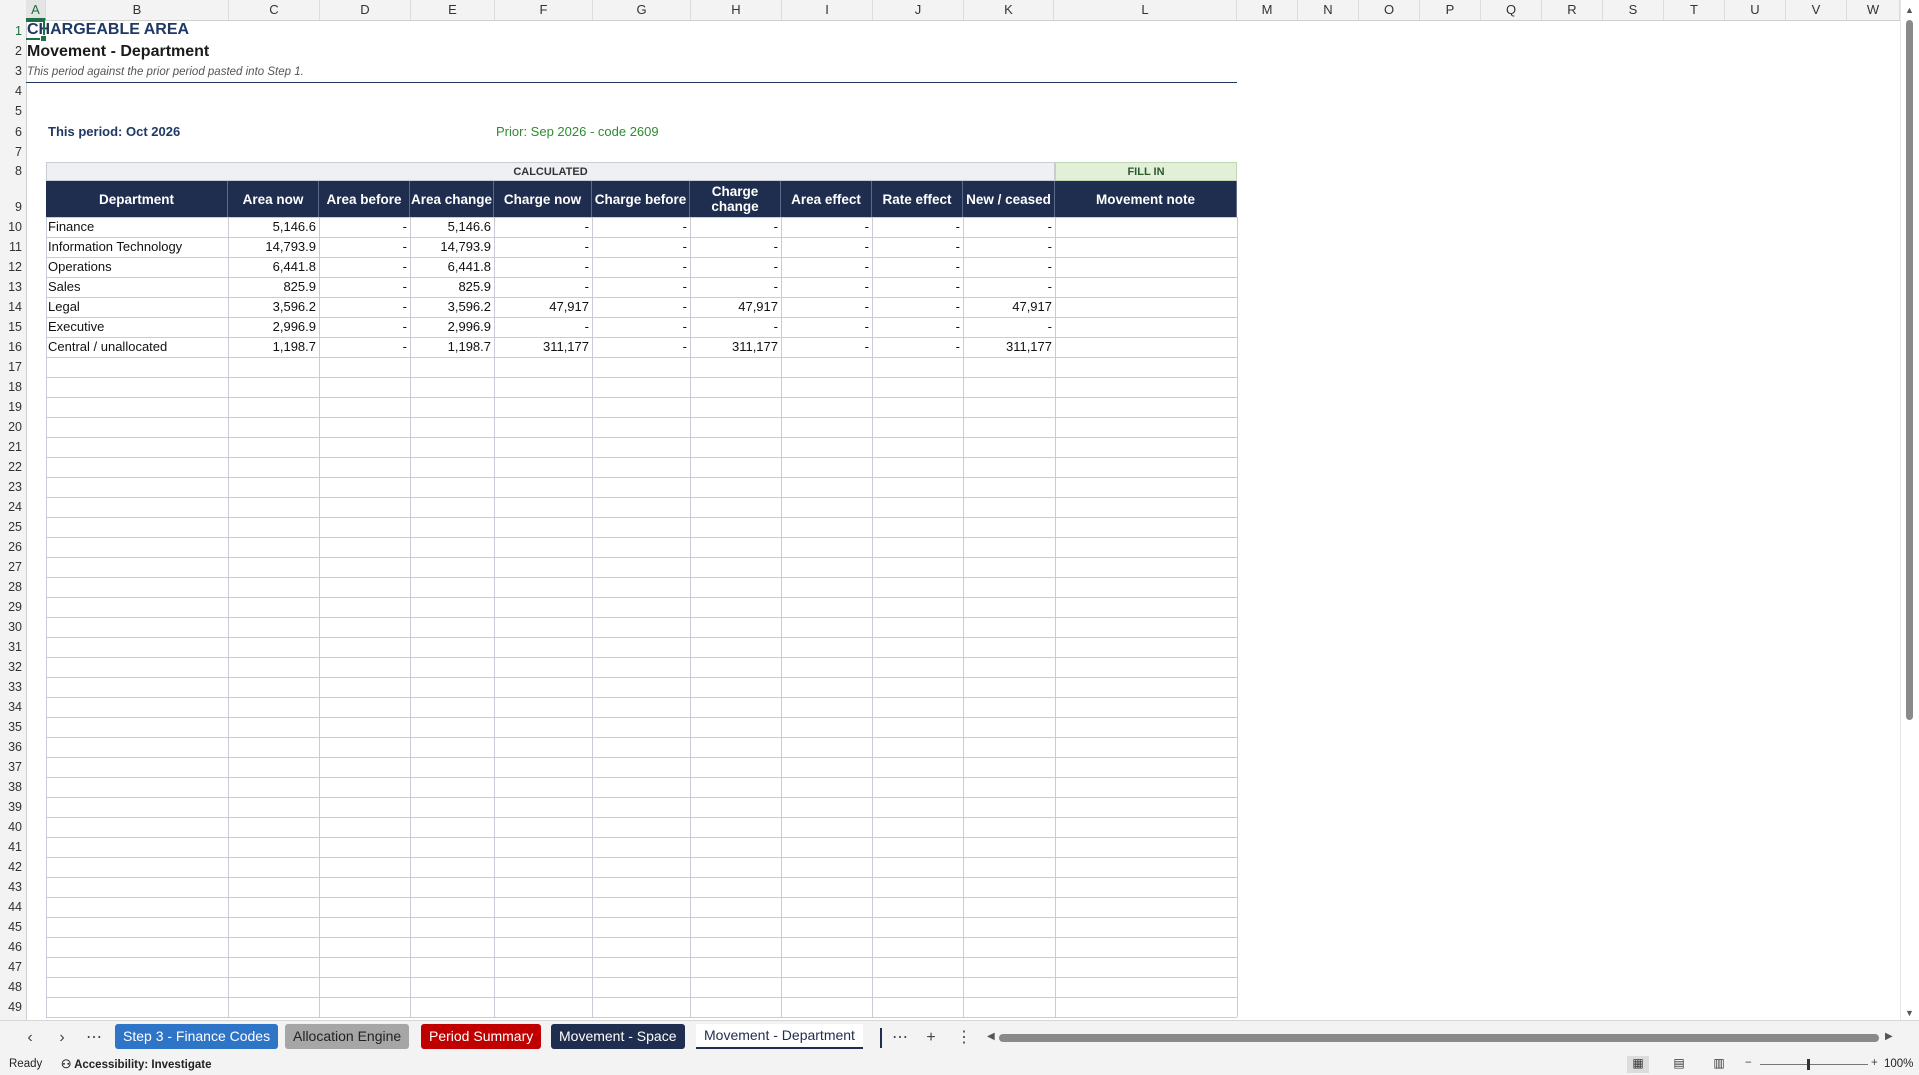 The width and height of the screenshot is (1919, 1075). Describe the element at coordinates (11, 607) in the screenshot. I see `row-header-29: 29` at that location.